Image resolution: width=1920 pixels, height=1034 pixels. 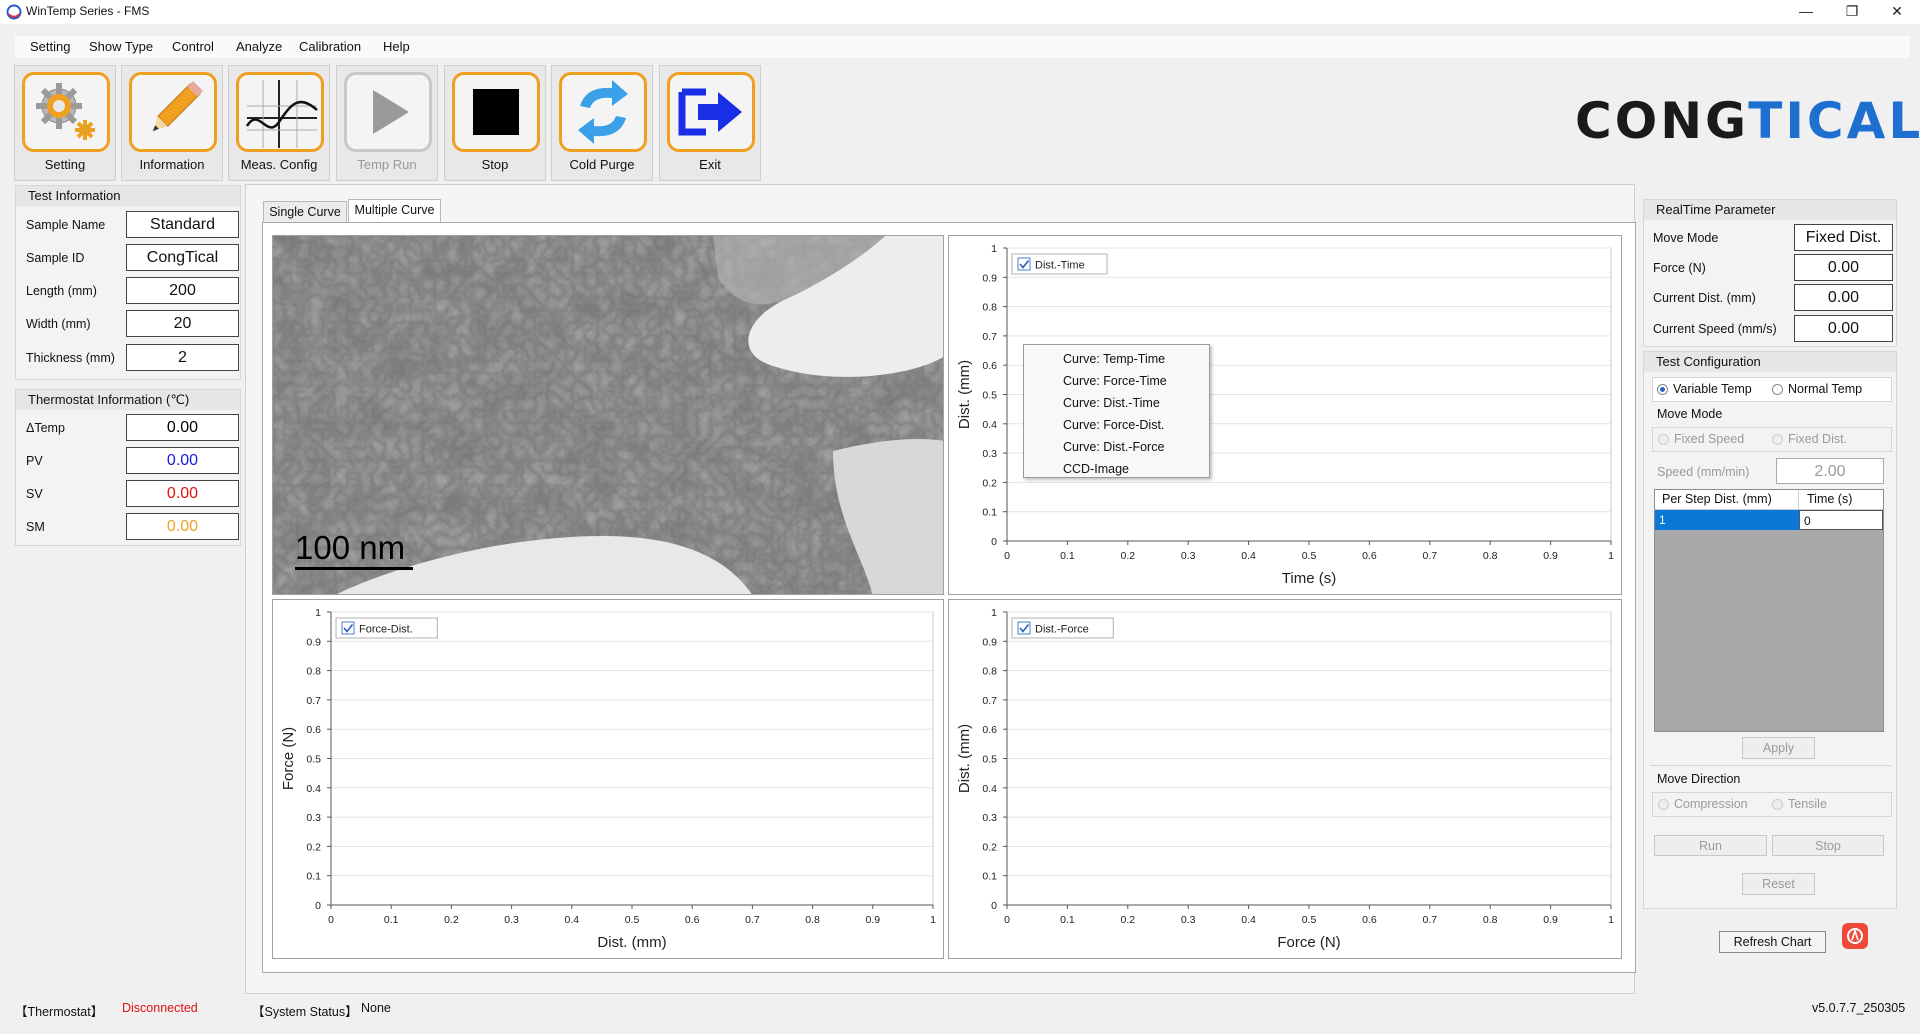 I want to click on menu-analyze: Analyze, so click(x=259, y=46).